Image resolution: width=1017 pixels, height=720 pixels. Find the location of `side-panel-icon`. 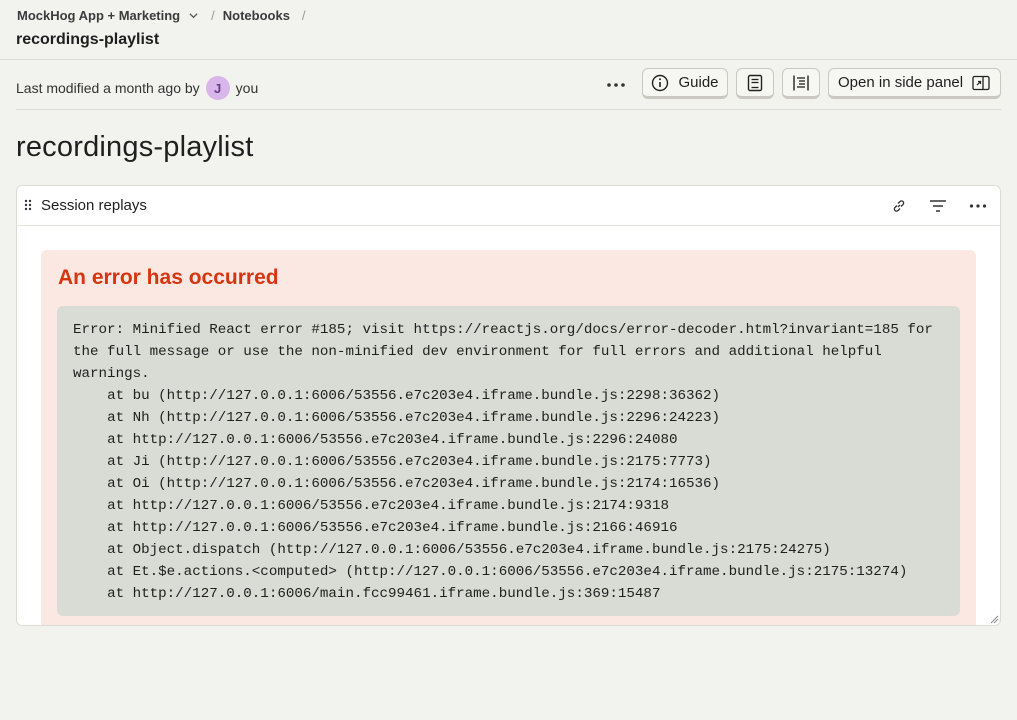

side-panel-icon is located at coordinates (981, 82).